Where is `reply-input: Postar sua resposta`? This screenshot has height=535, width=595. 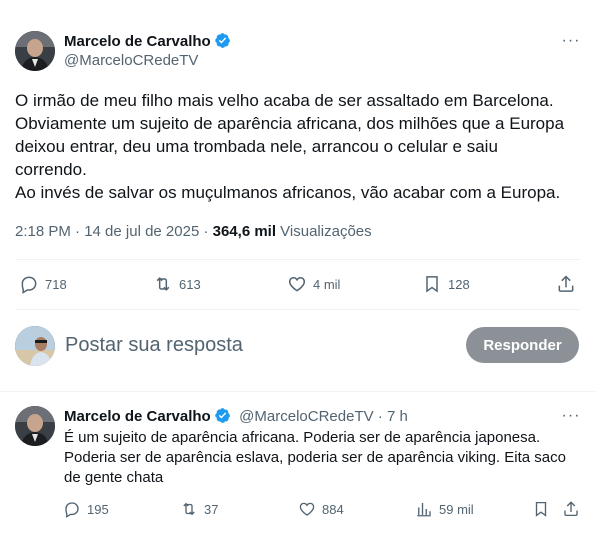
reply-input: Postar sua resposta is located at coordinates (154, 345).